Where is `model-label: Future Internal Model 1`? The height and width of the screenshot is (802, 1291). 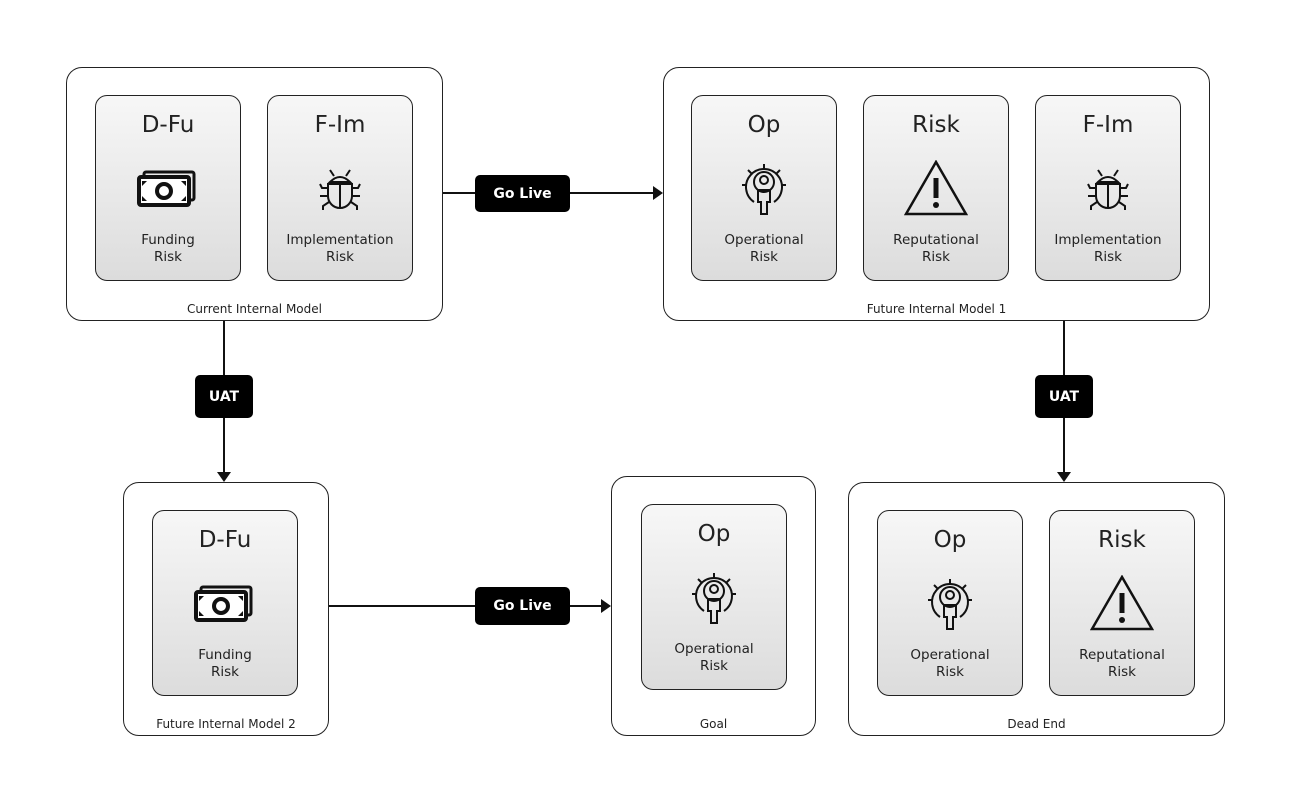 model-label: Future Internal Model 1 is located at coordinates (936, 309).